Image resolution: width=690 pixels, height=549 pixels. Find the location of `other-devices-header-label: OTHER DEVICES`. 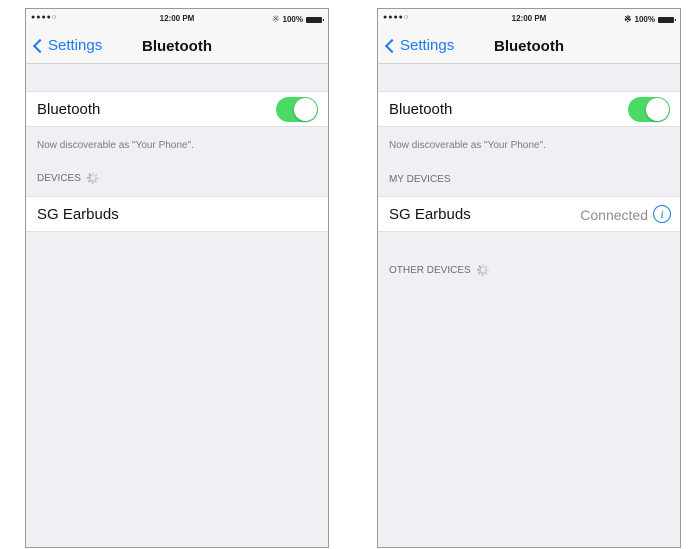

other-devices-header-label: OTHER DEVICES is located at coordinates (430, 270).